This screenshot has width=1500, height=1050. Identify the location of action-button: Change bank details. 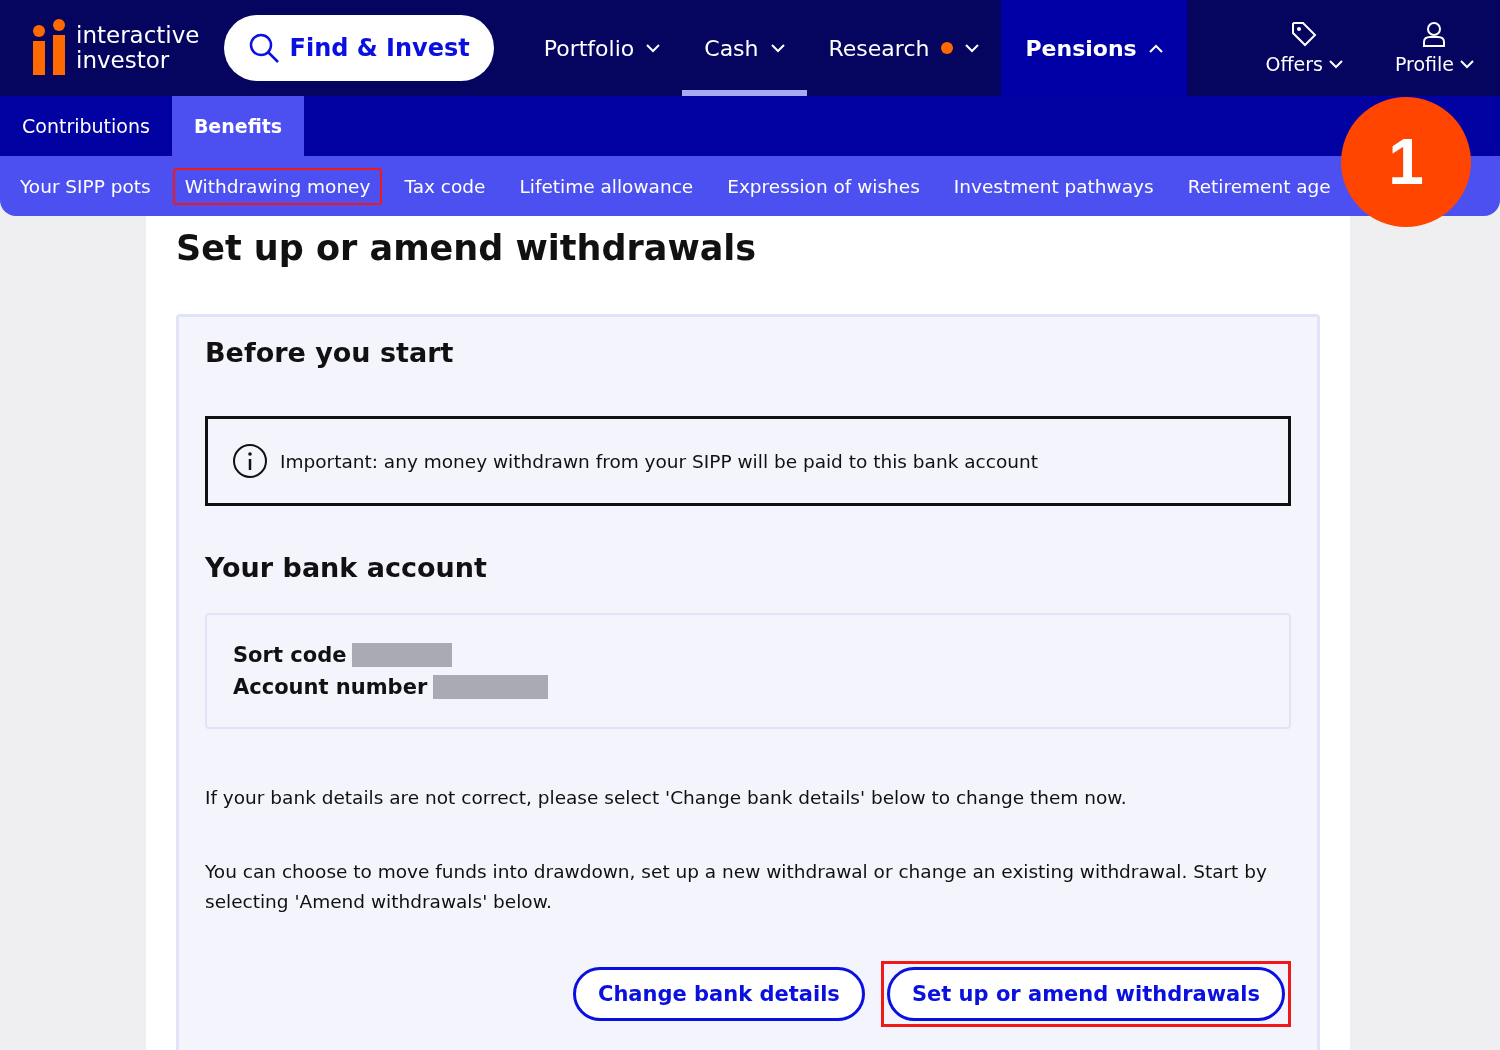
(719, 994).